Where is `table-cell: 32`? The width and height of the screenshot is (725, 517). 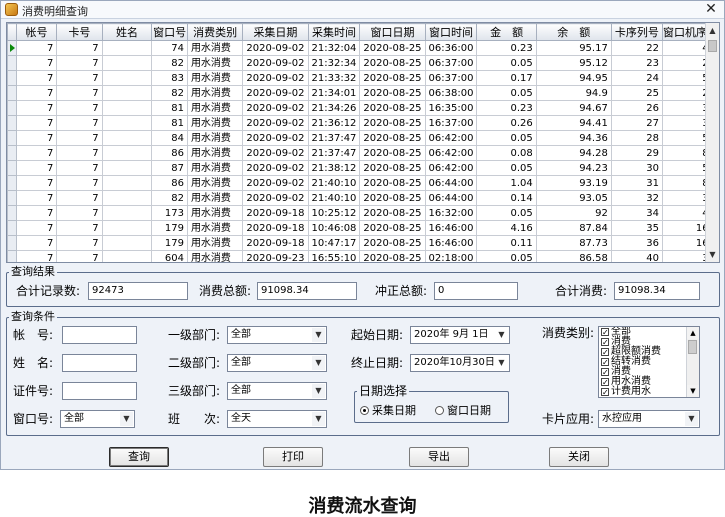 table-cell: 32 is located at coordinates (636, 198).